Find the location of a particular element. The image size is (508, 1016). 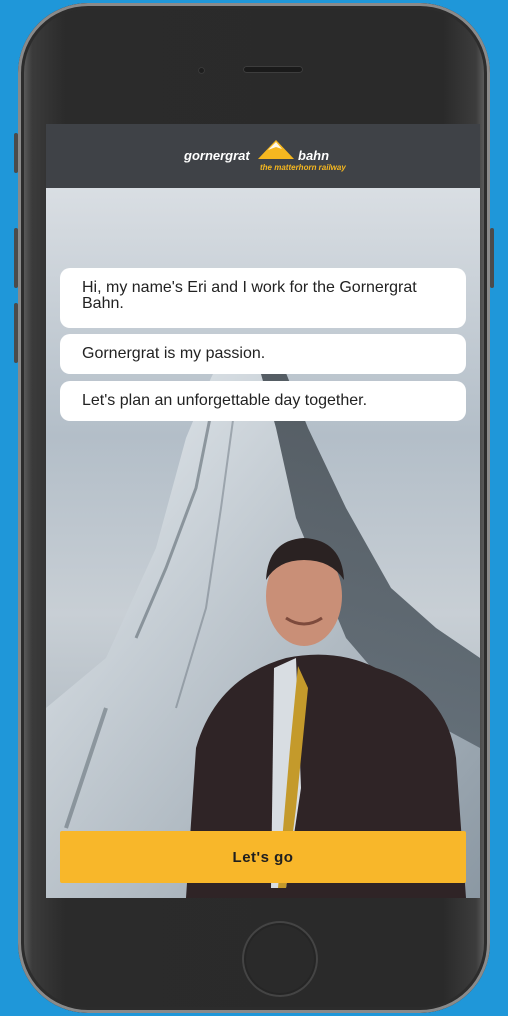

gornergrat-bahn-logo: gornergrat bahn the matterhorn railway is located at coordinates (267, 156).